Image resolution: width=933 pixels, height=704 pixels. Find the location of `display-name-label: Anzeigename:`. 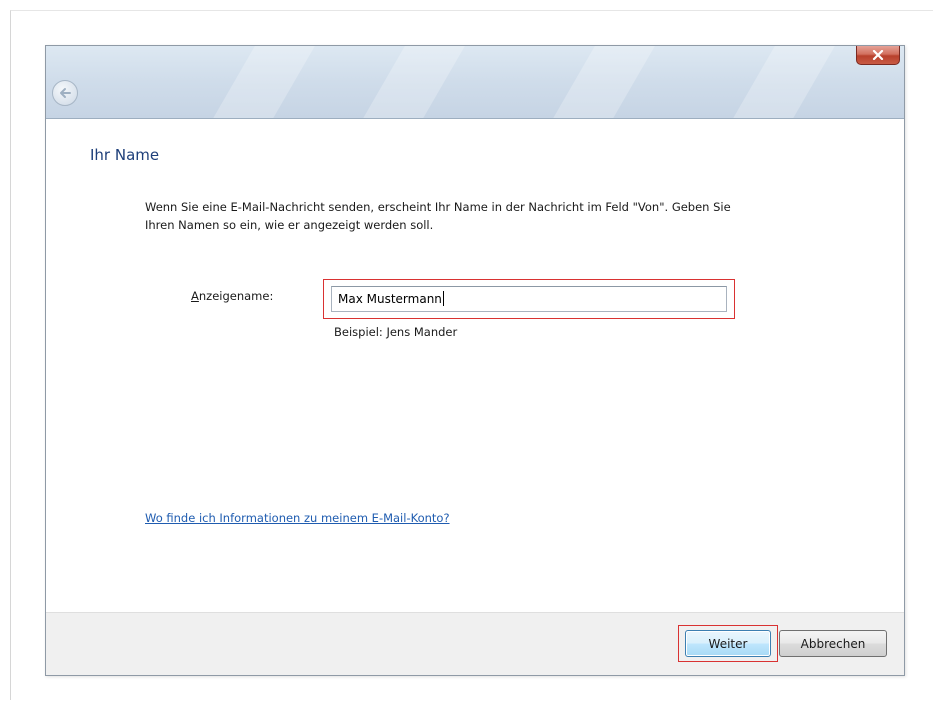

display-name-label: Anzeigename: is located at coordinates (232, 296).